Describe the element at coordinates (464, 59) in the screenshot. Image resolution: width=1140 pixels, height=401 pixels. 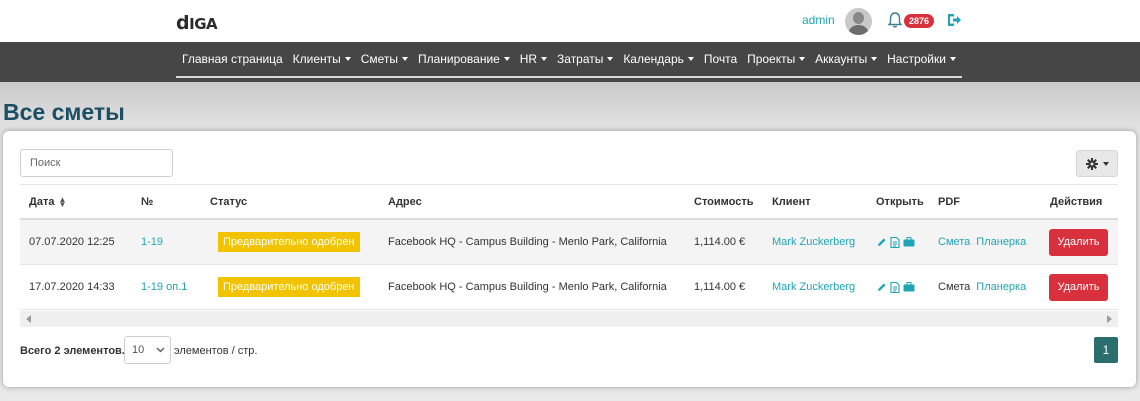
I see `nav-item: Планирование` at that location.